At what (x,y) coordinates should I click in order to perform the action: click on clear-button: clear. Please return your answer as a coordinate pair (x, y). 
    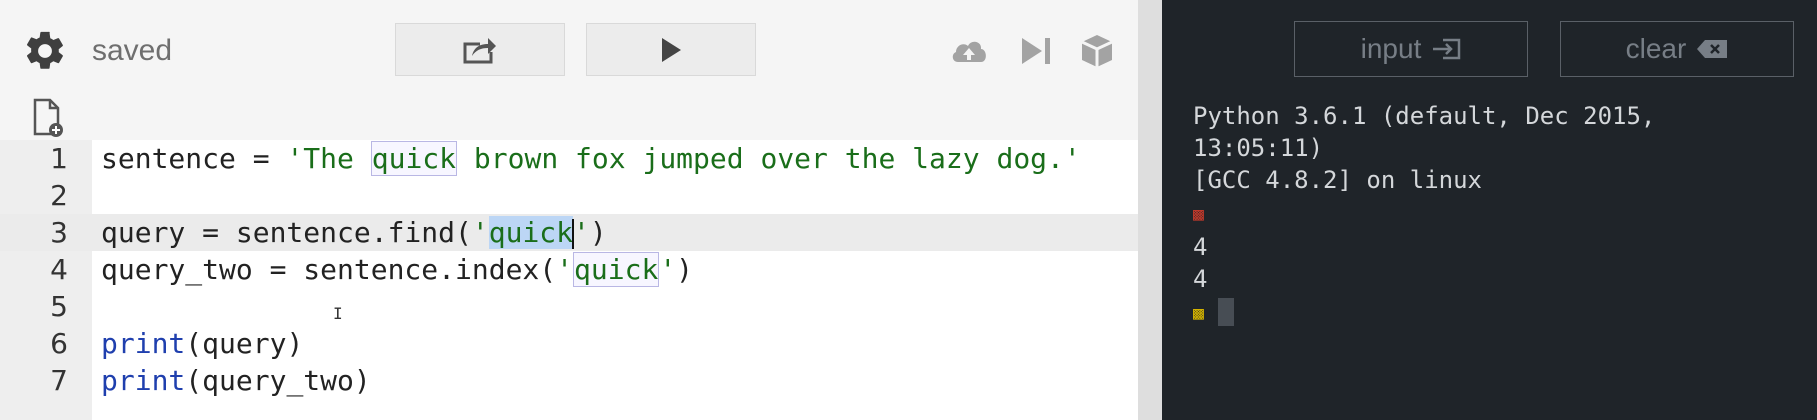
    Looking at the image, I should click on (1677, 49).